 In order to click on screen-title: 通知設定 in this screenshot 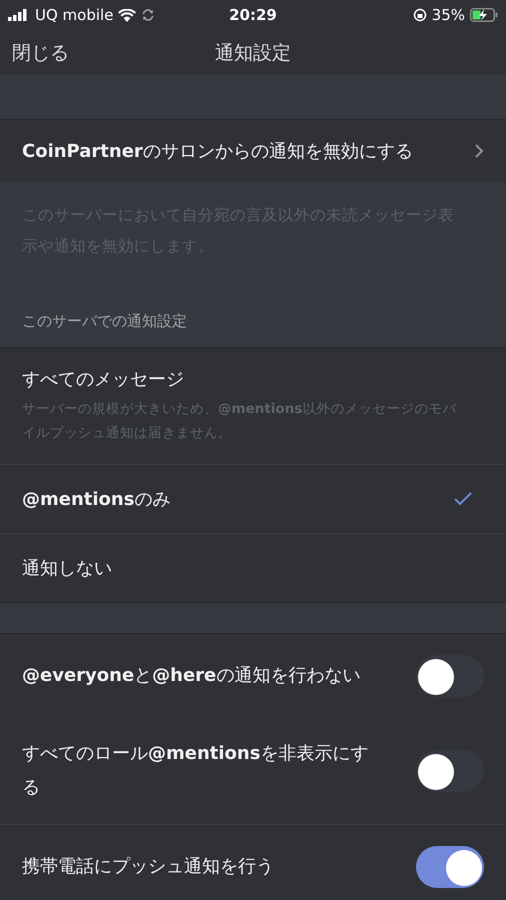, I will do `click(253, 53)`.